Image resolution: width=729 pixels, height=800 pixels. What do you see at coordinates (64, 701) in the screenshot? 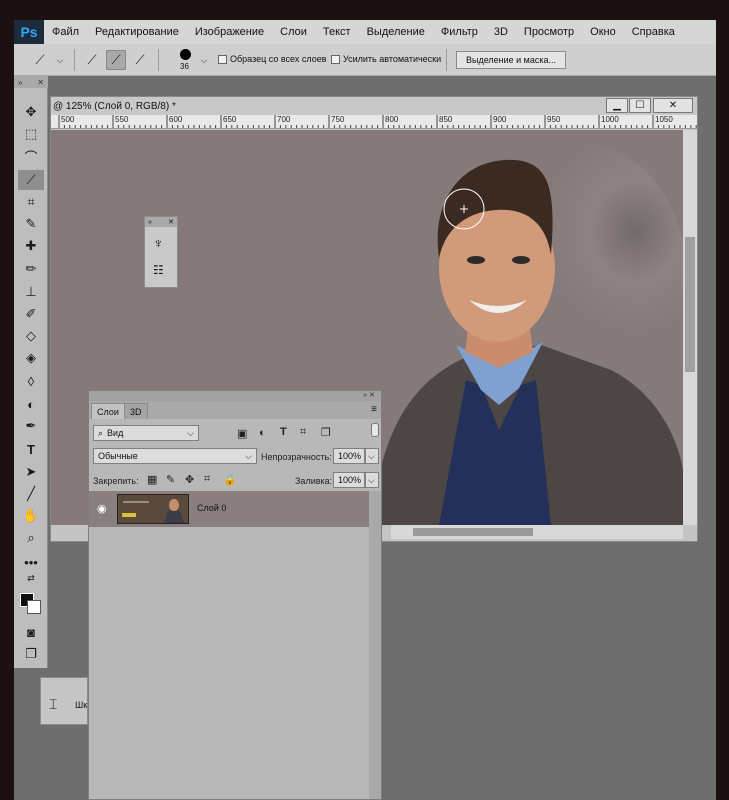
I see `collapsed-panel: ⌶ Шк` at bounding box center [64, 701].